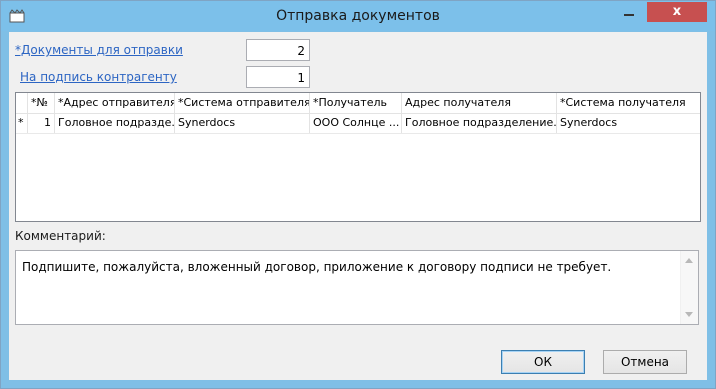  I want to click on documents-count-field: 2, so click(278, 50).